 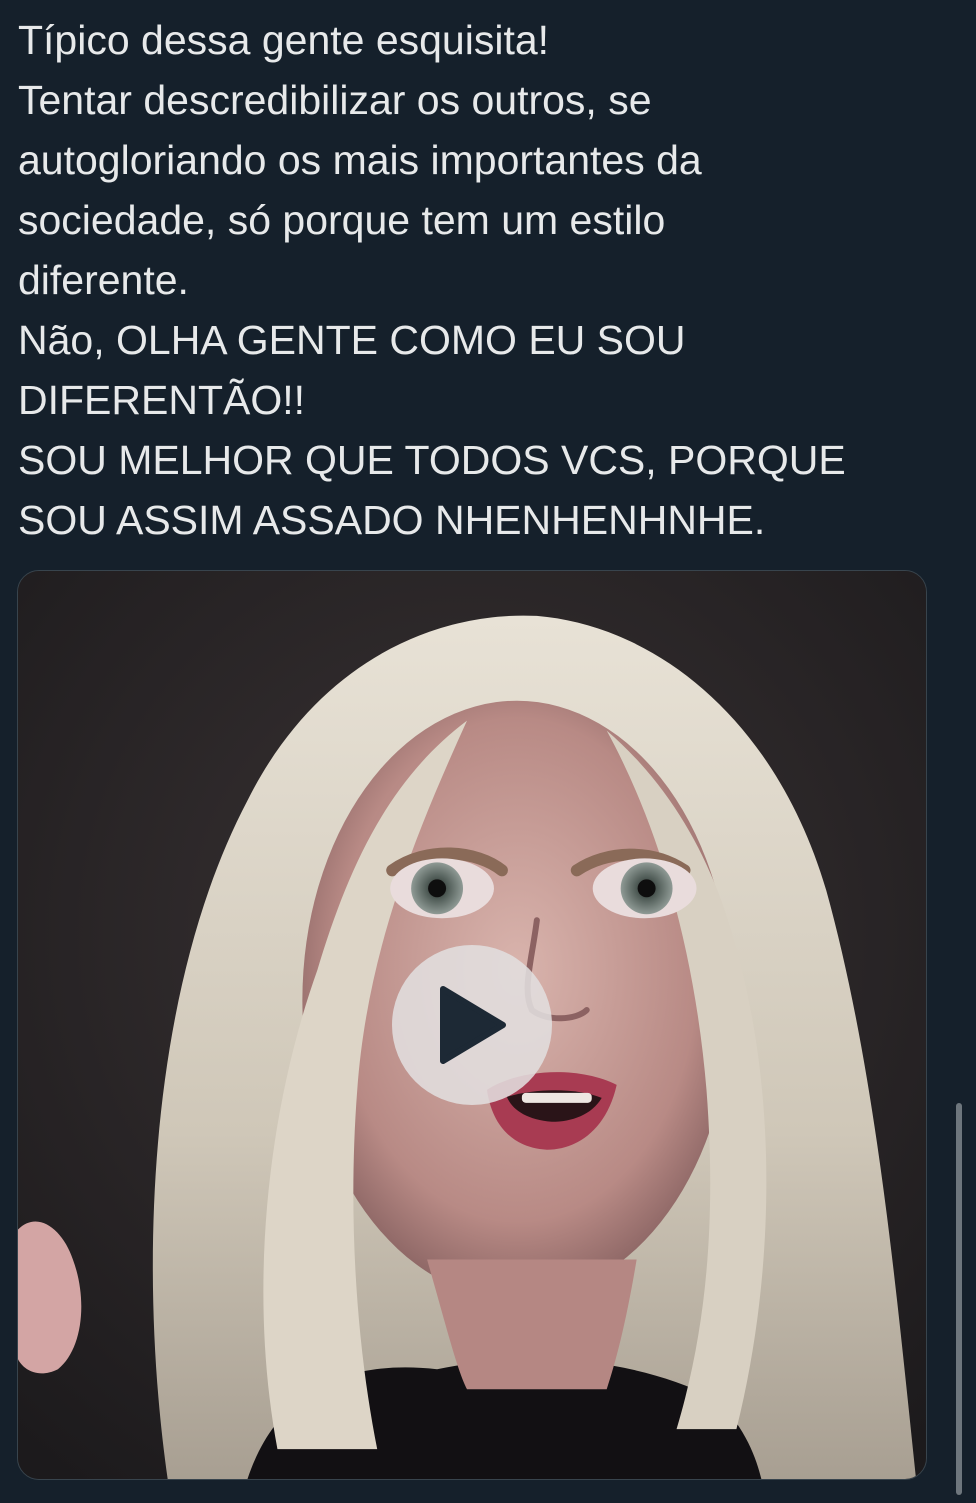 I want to click on play-icon, so click(x=473, y=1025).